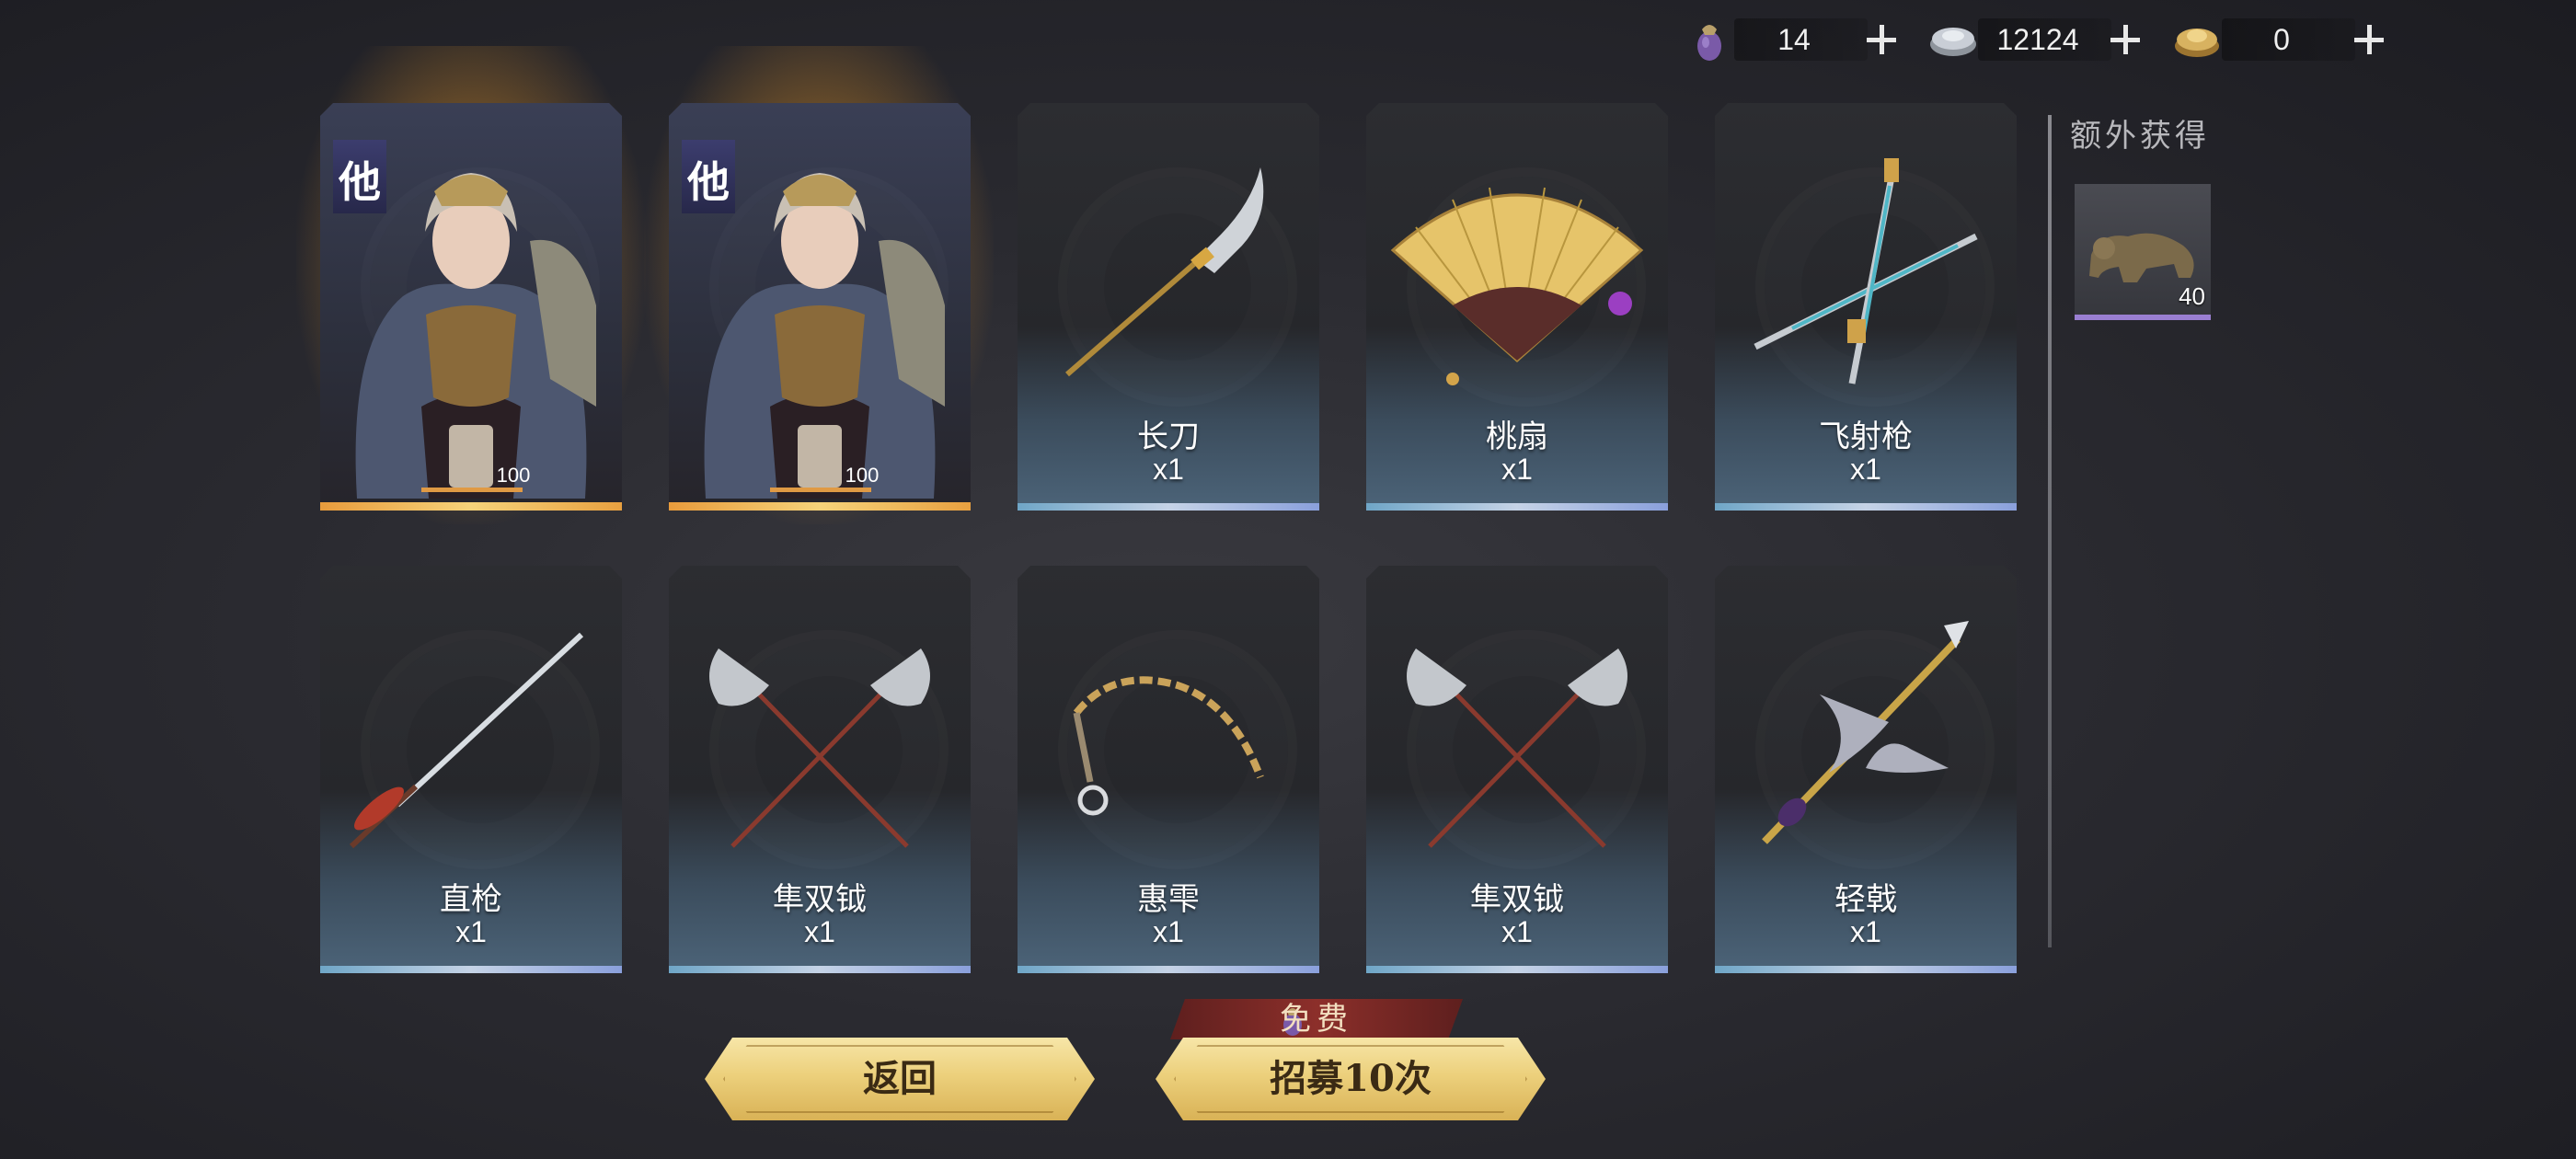 Image resolution: width=2576 pixels, height=1159 pixels. I want to click on recruit-10-button: 招募10次, so click(1351, 1079).